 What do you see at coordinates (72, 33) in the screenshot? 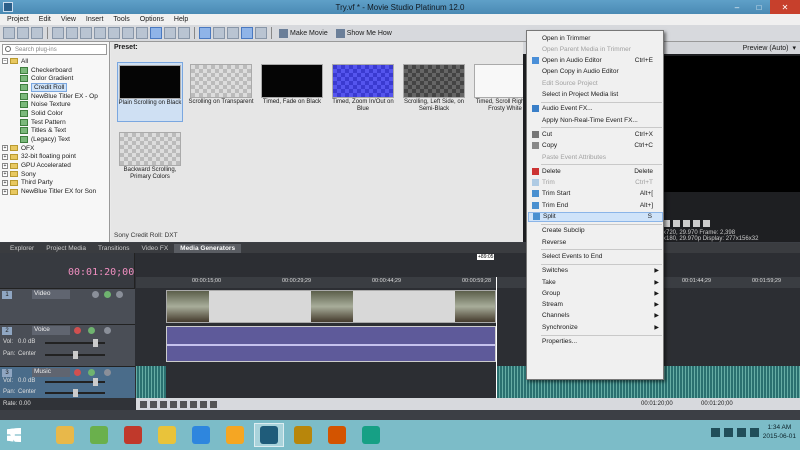
I see `properties-icon` at bounding box center [72, 33].